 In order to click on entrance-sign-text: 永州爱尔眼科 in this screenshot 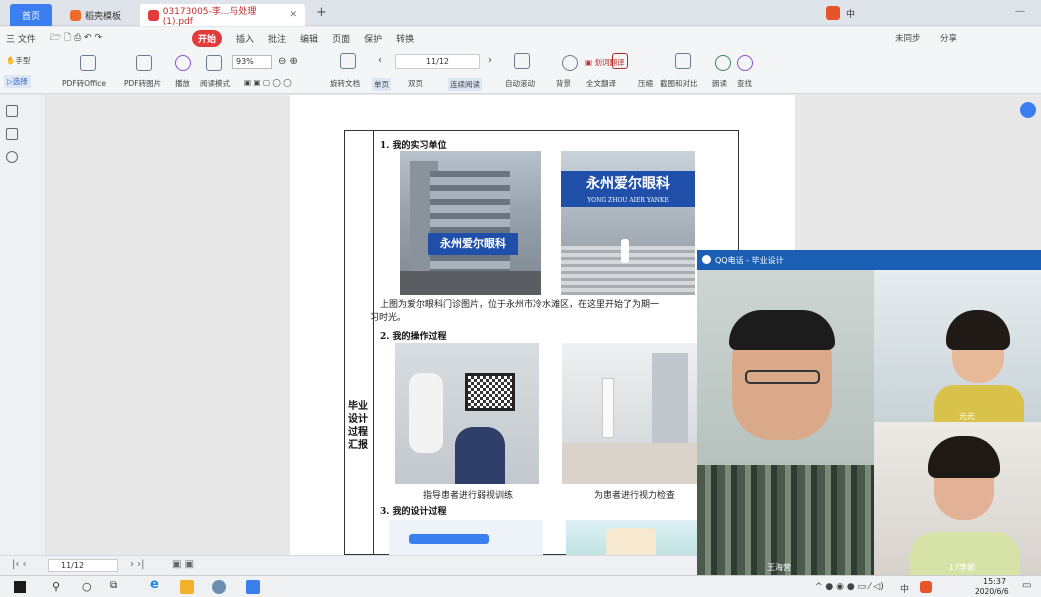, I will do `click(628, 184)`.